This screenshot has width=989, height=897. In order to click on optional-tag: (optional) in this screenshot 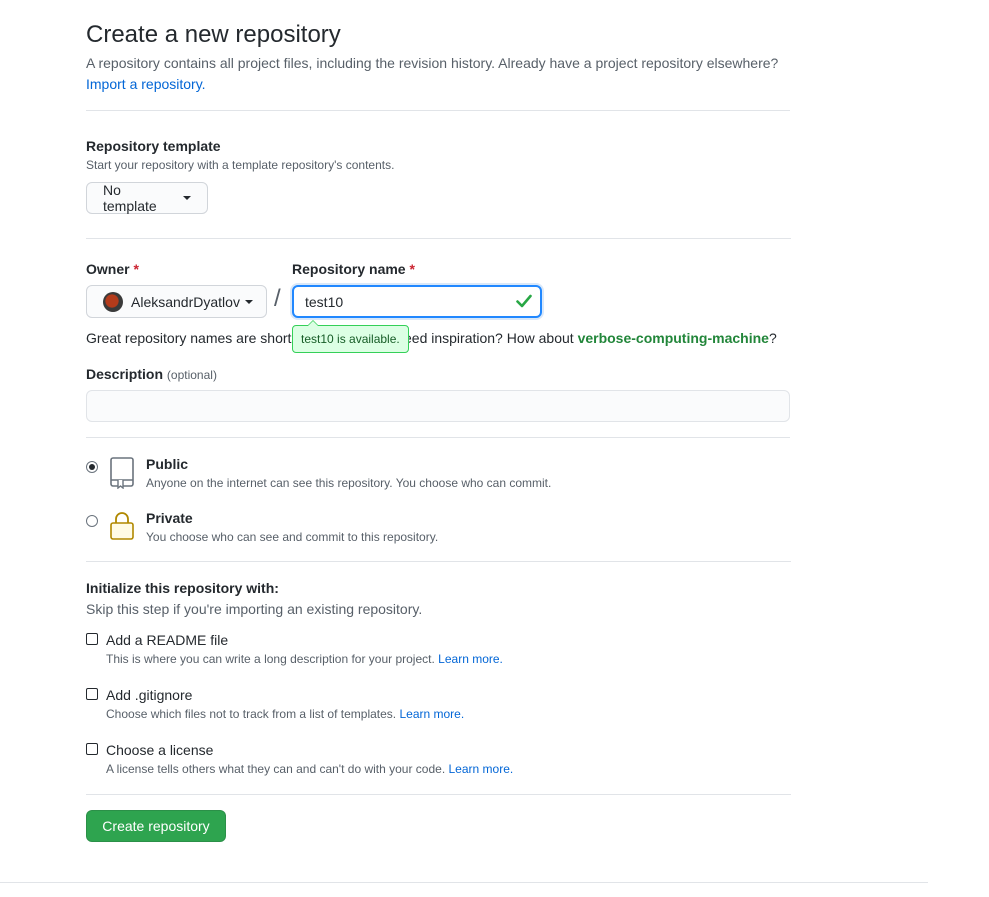, I will do `click(191, 375)`.